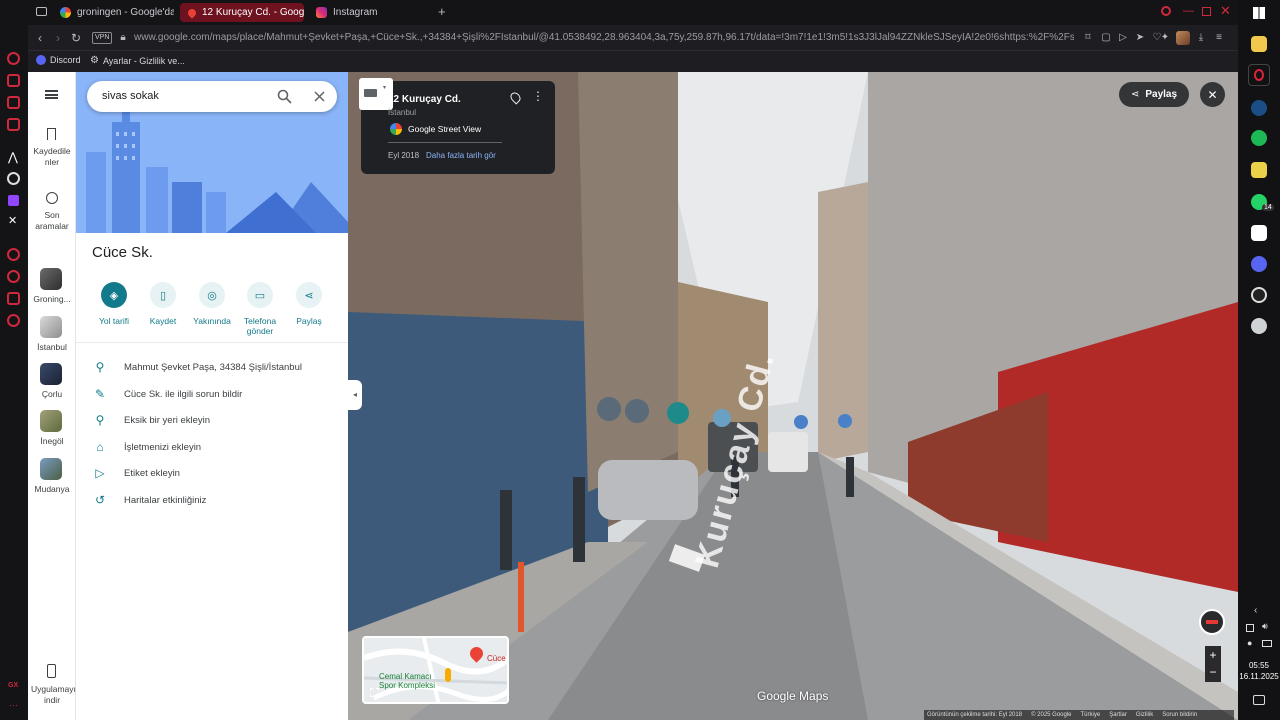  What do you see at coordinates (13, 320) in the screenshot?
I see `settings-icon` at bounding box center [13, 320].